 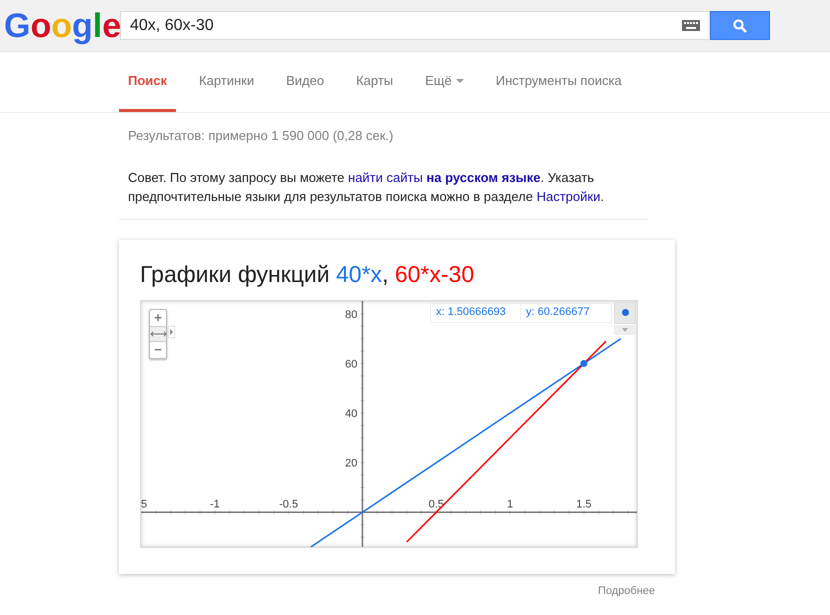 What do you see at coordinates (584, 504) in the screenshot?
I see `x-tick-label: 1.5` at bounding box center [584, 504].